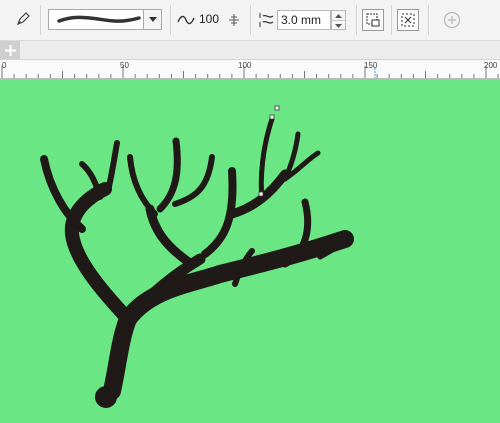 The image size is (500, 423). I want to click on pen-tool-icon, so click(23, 19).